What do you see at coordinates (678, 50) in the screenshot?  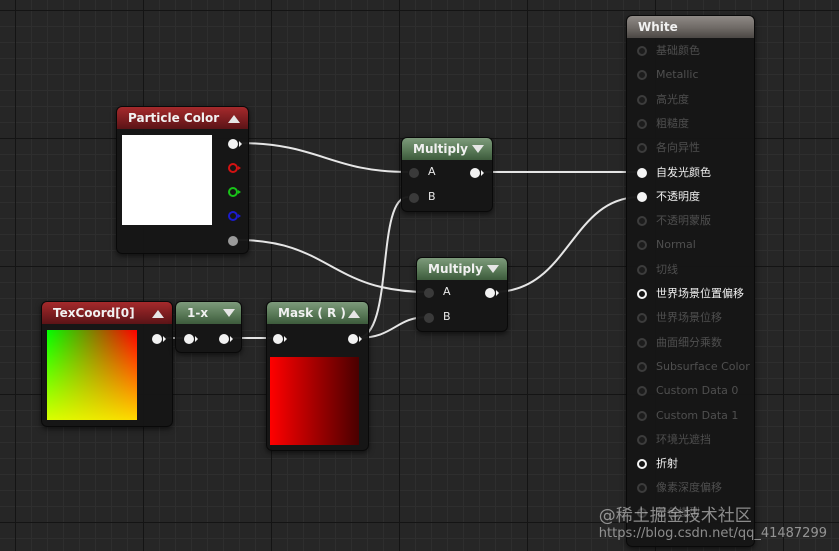 I see `material-input-label: 基础颜色` at bounding box center [678, 50].